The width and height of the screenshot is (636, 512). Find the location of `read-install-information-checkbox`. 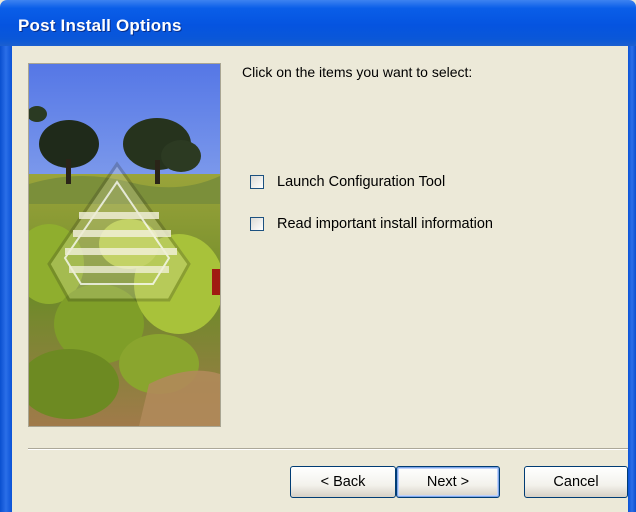

read-install-information-checkbox is located at coordinates (257, 224).